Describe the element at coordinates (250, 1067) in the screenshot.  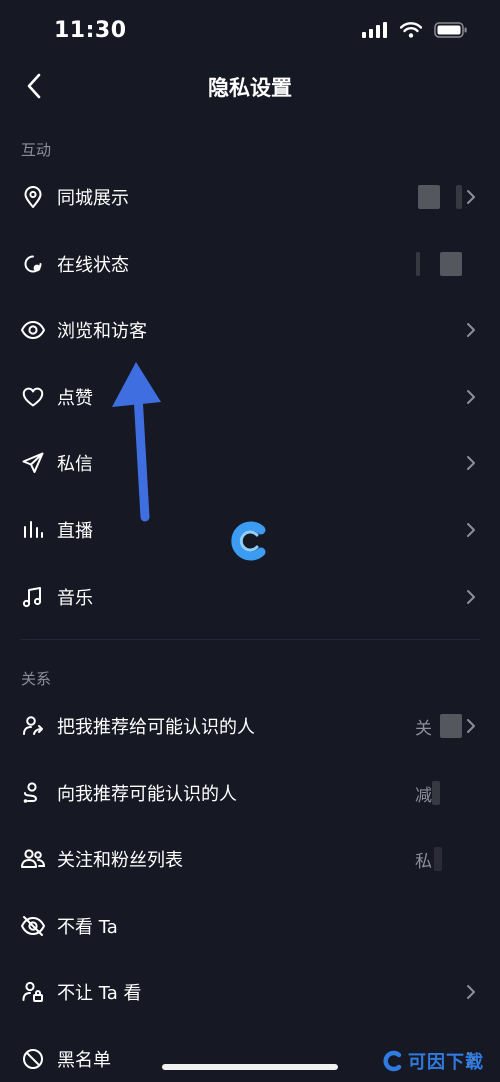
I see `home-indicator` at that location.